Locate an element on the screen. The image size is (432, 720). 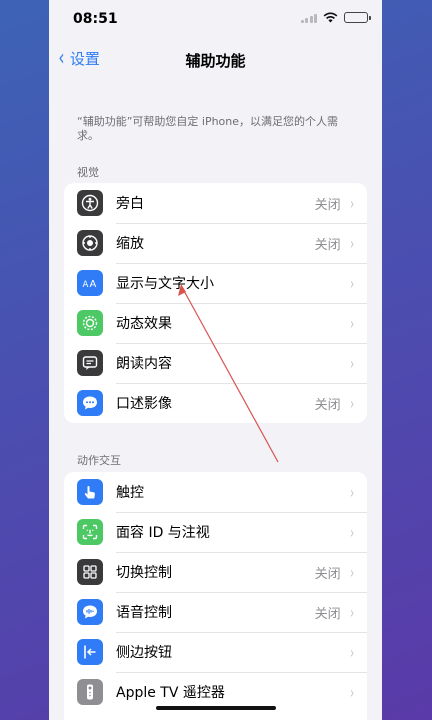
section-header-interaction: 动作交互 is located at coordinates (99, 460).